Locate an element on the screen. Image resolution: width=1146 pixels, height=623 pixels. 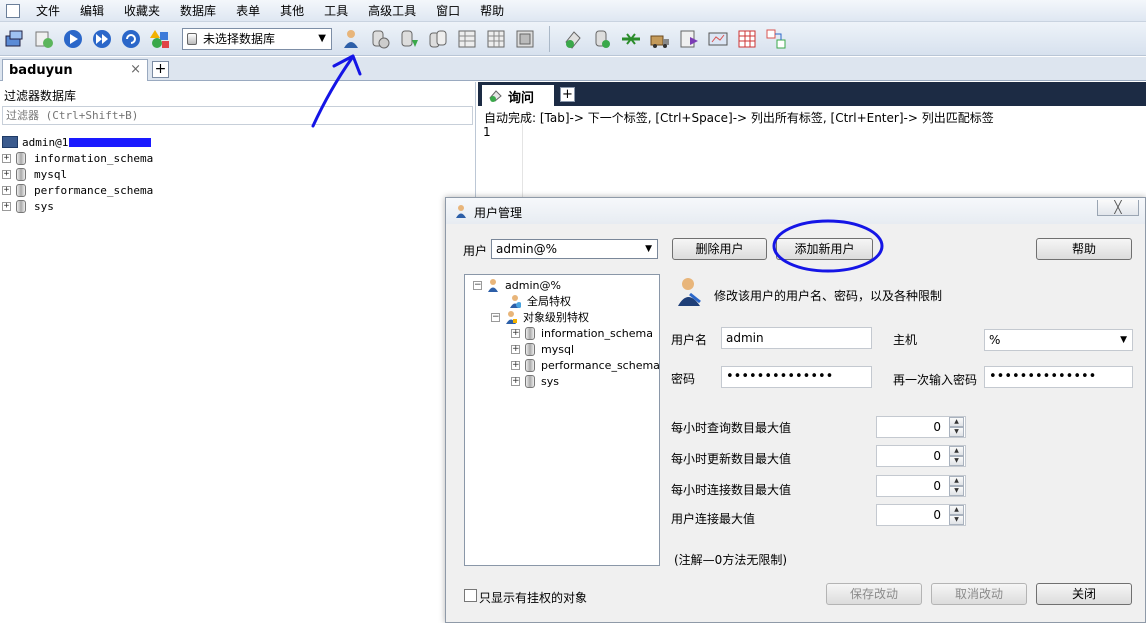
host-label: 主机 is located at coordinates (905, 340).